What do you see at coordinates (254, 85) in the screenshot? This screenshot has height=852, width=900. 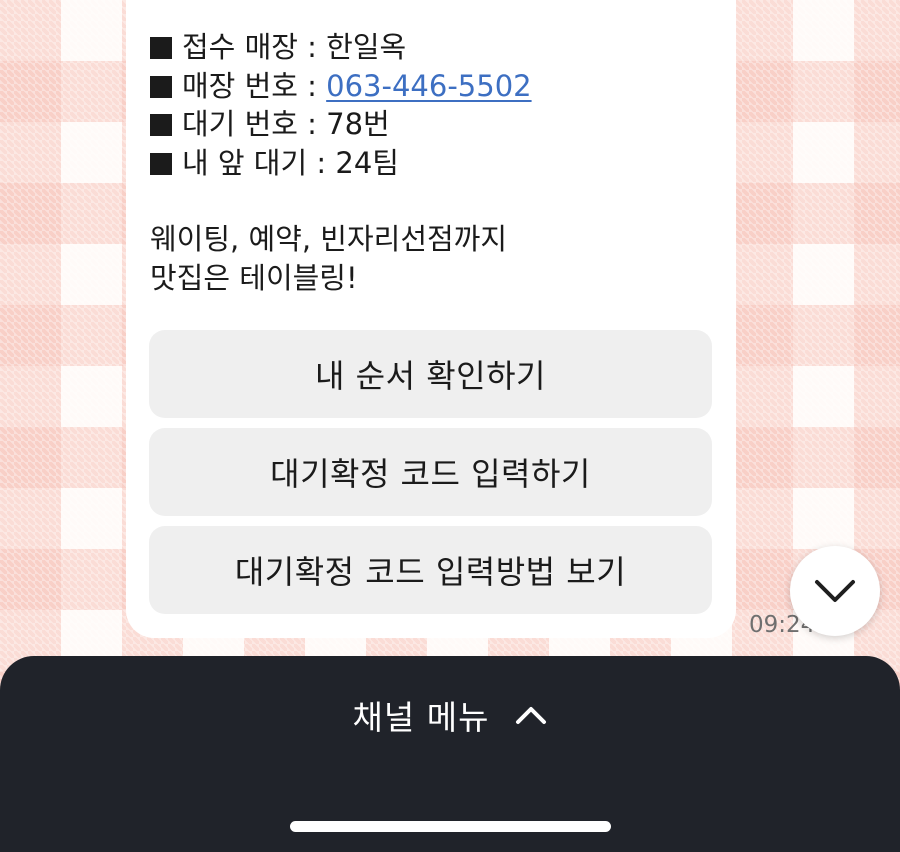 I see `phone-label: 매장 번호 :` at bounding box center [254, 85].